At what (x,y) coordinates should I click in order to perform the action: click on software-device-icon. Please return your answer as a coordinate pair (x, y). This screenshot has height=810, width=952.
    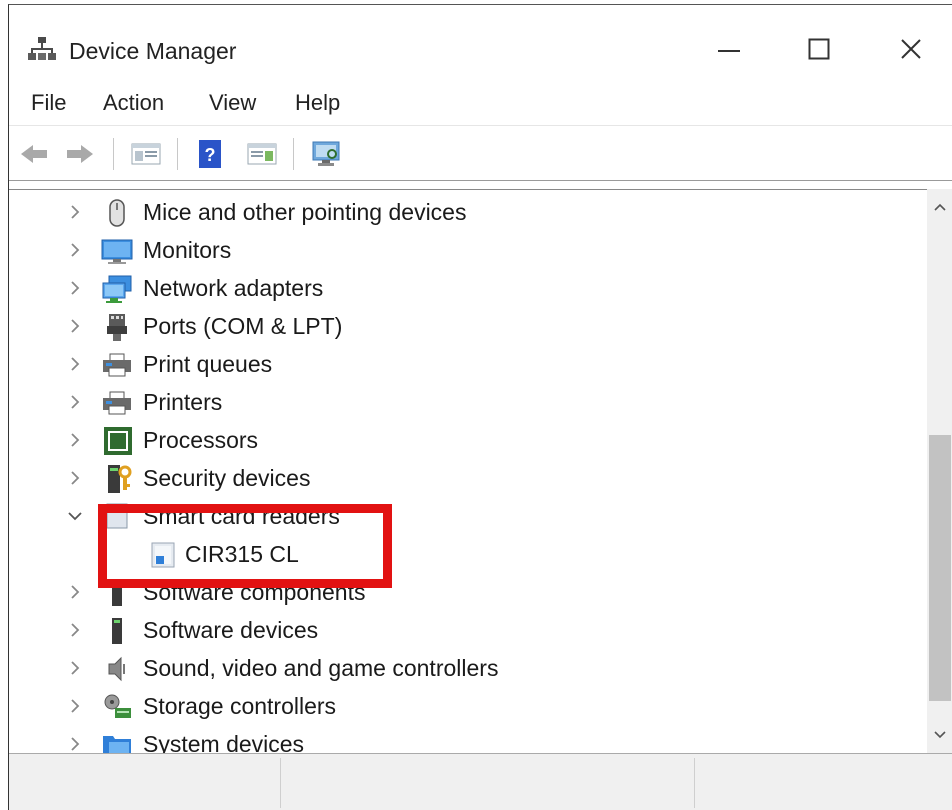
    Looking at the image, I should click on (117, 631).